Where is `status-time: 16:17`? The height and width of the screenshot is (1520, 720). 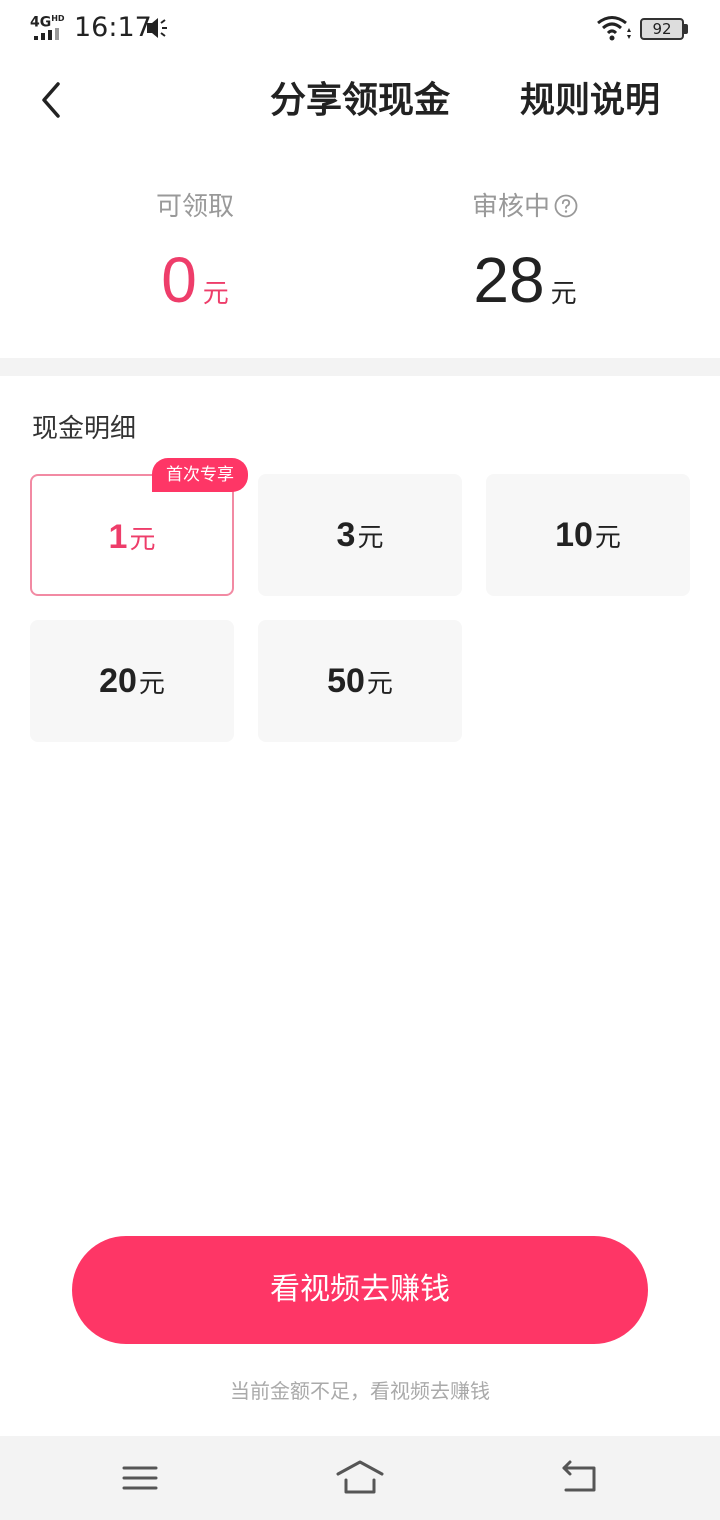 status-time: 16:17 is located at coordinates (113, 27).